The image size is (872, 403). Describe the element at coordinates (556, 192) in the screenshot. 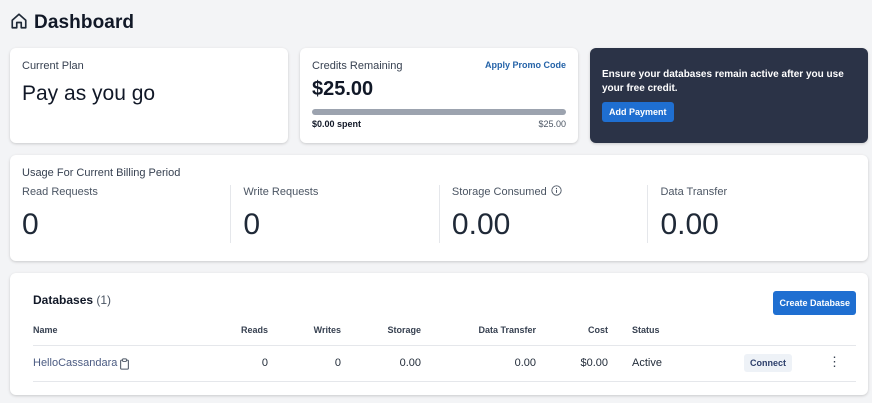

I see `info-icon` at that location.